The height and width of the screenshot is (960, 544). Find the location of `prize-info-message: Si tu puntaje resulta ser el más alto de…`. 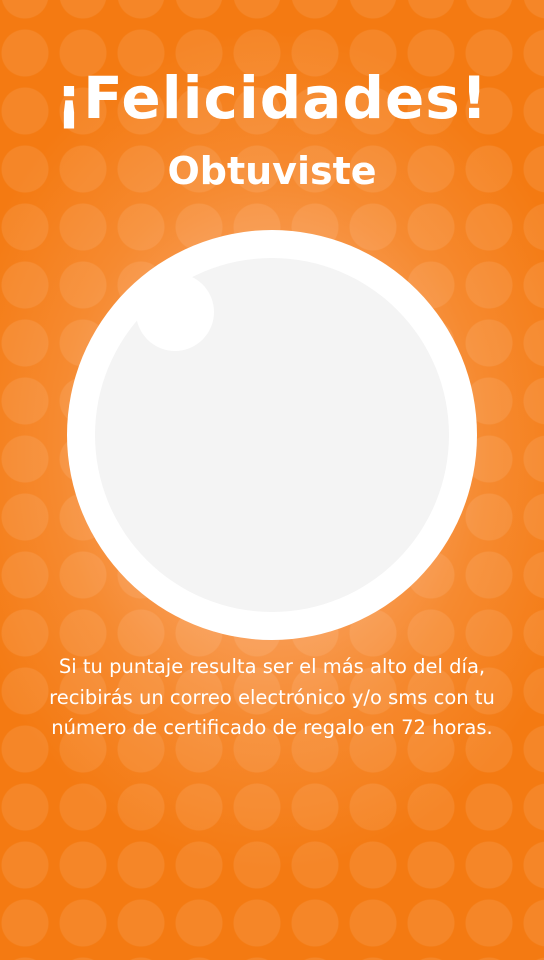

prize-info-message: Si tu puntaje resulta ser el más alto de… is located at coordinates (272, 698).